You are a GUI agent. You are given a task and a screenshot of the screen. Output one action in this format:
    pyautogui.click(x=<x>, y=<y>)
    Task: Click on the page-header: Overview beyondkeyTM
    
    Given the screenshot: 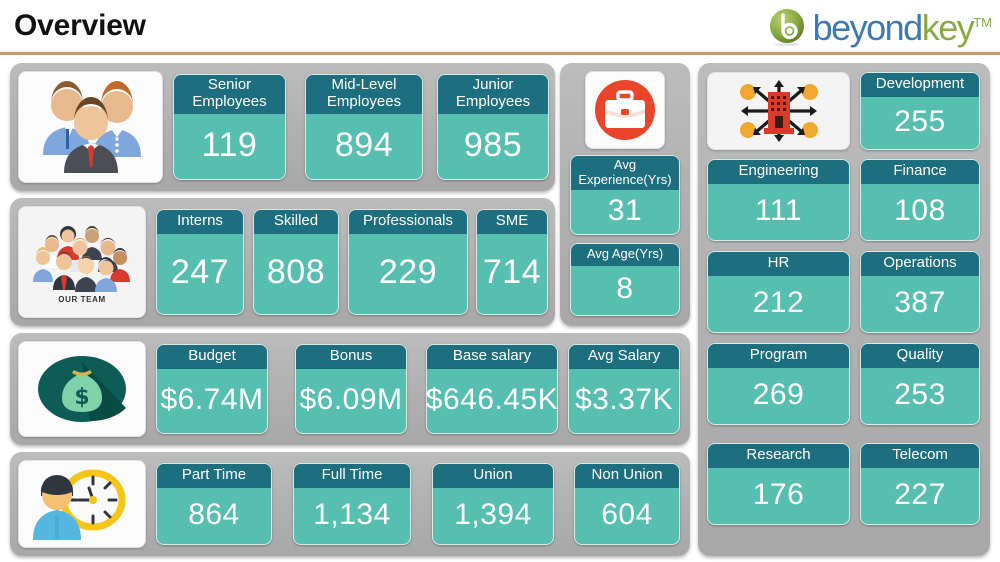 What is the action you would take?
    pyautogui.click(x=500, y=27)
    